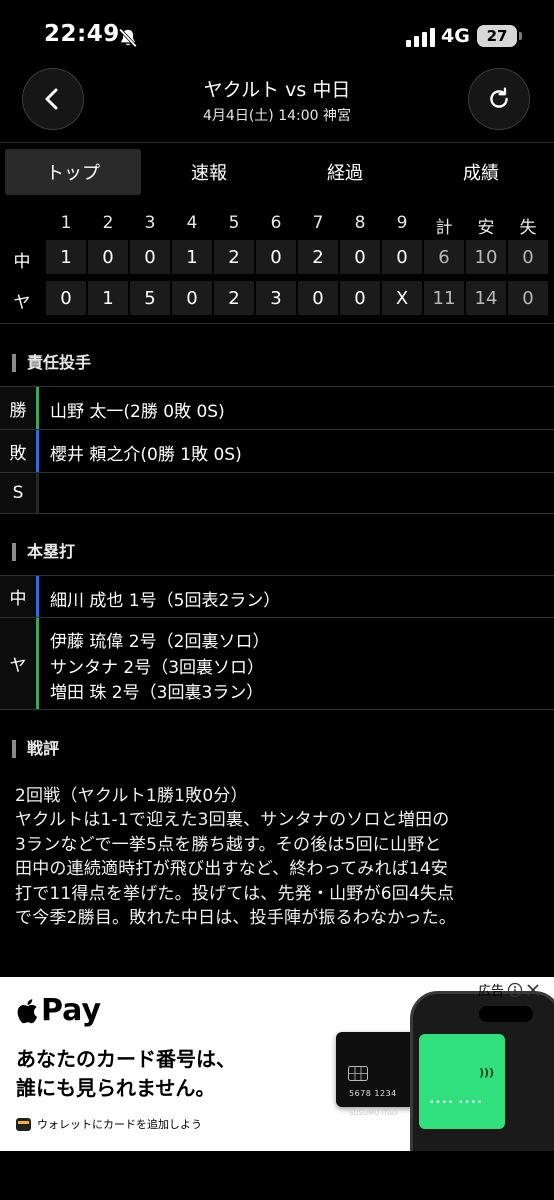 The image size is (554, 1200). I want to click on homerun-entry: 細川 成也 1号（5回表2ラン）, so click(165, 598).